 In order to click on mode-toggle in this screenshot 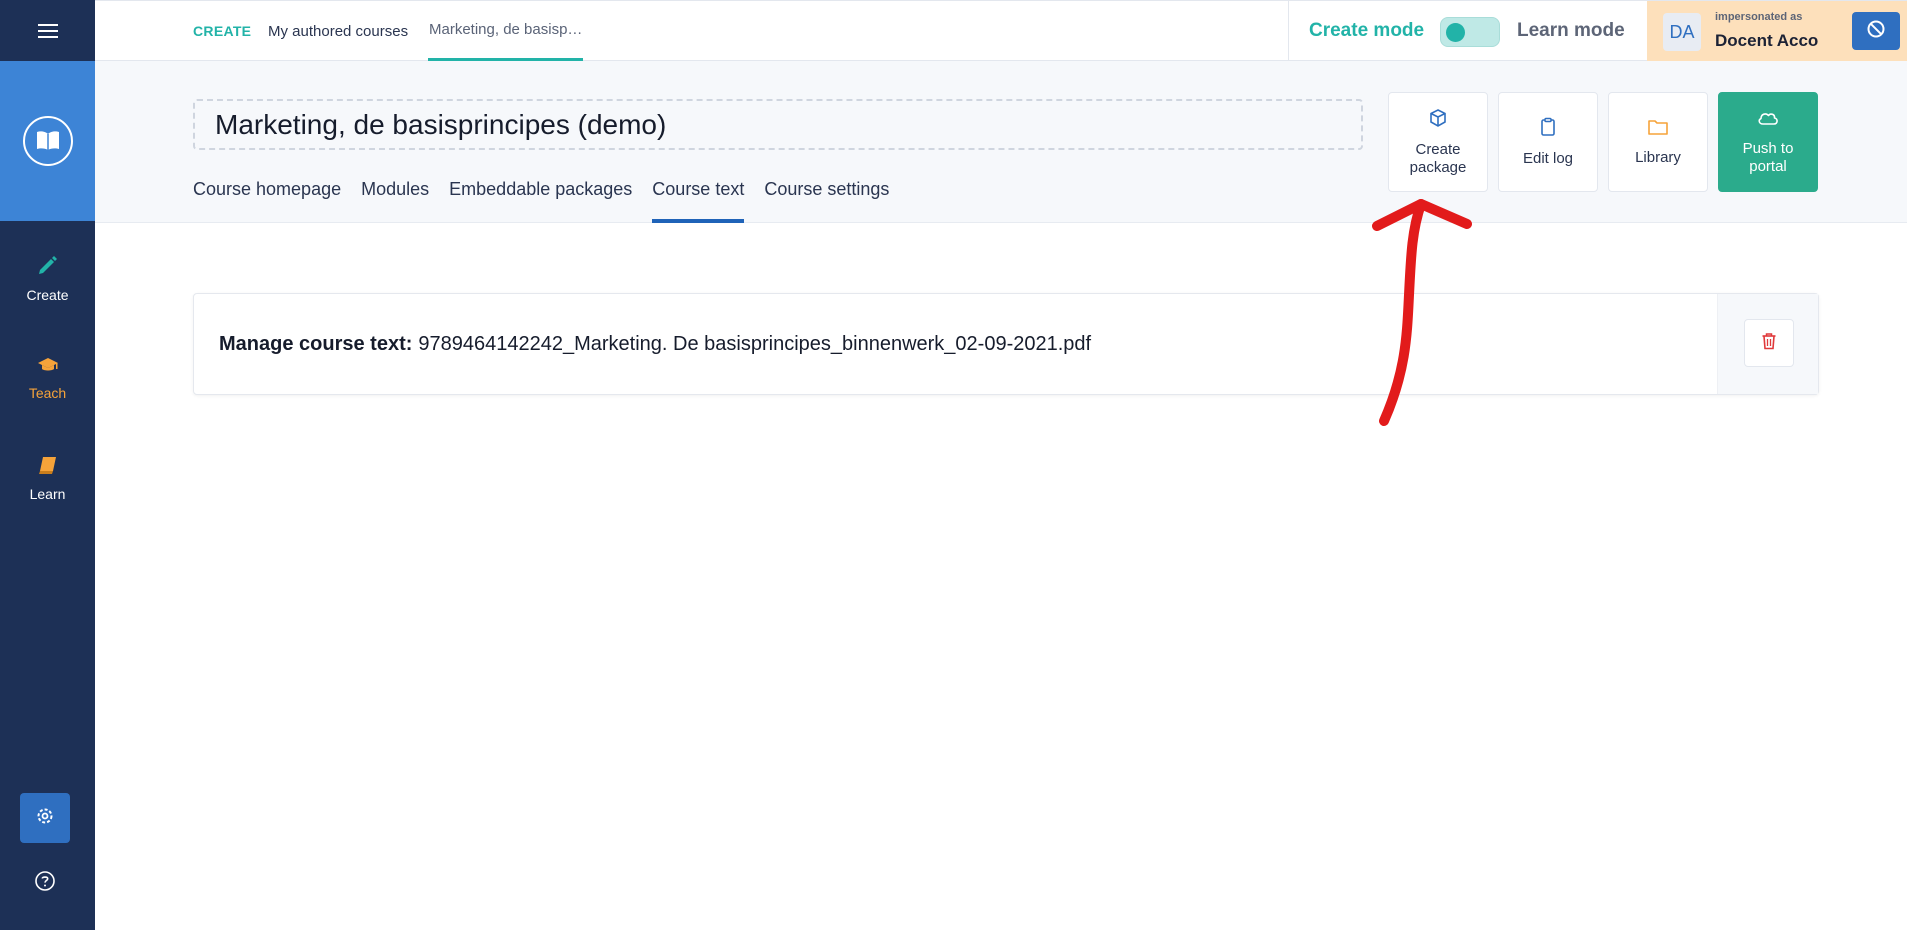, I will do `click(1470, 32)`.